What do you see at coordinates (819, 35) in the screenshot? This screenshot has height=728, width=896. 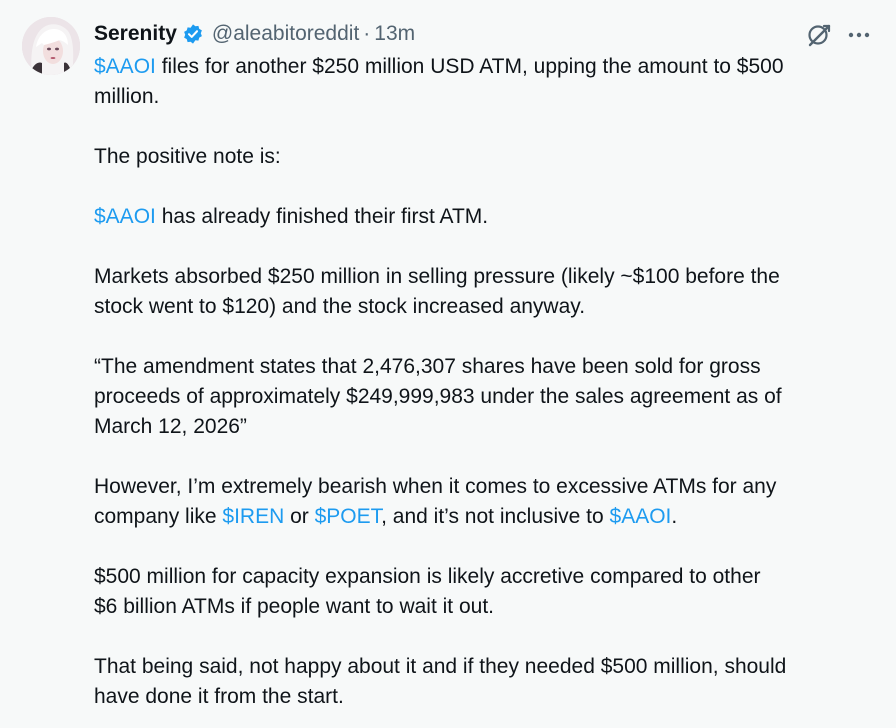 I see `grok-icon` at bounding box center [819, 35].